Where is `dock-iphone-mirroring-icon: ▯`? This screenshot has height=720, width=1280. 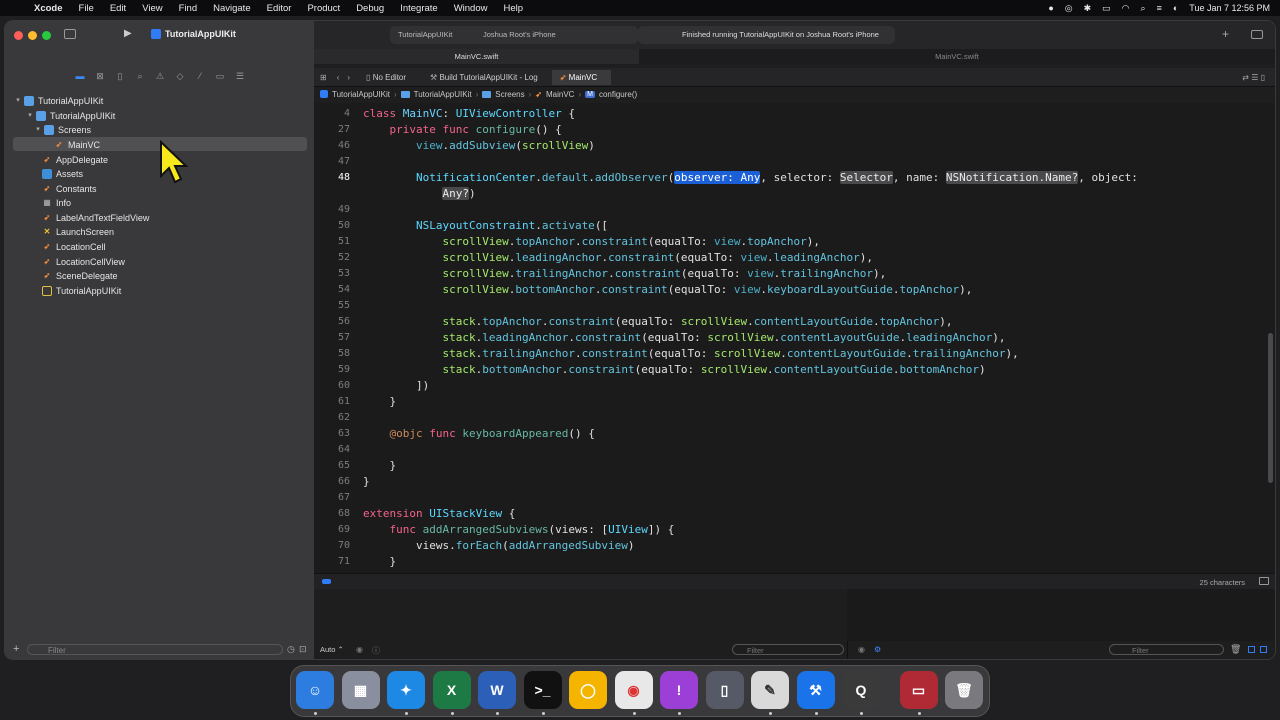
dock-iphone-mirroring-icon: ▯ is located at coordinates (724, 690).